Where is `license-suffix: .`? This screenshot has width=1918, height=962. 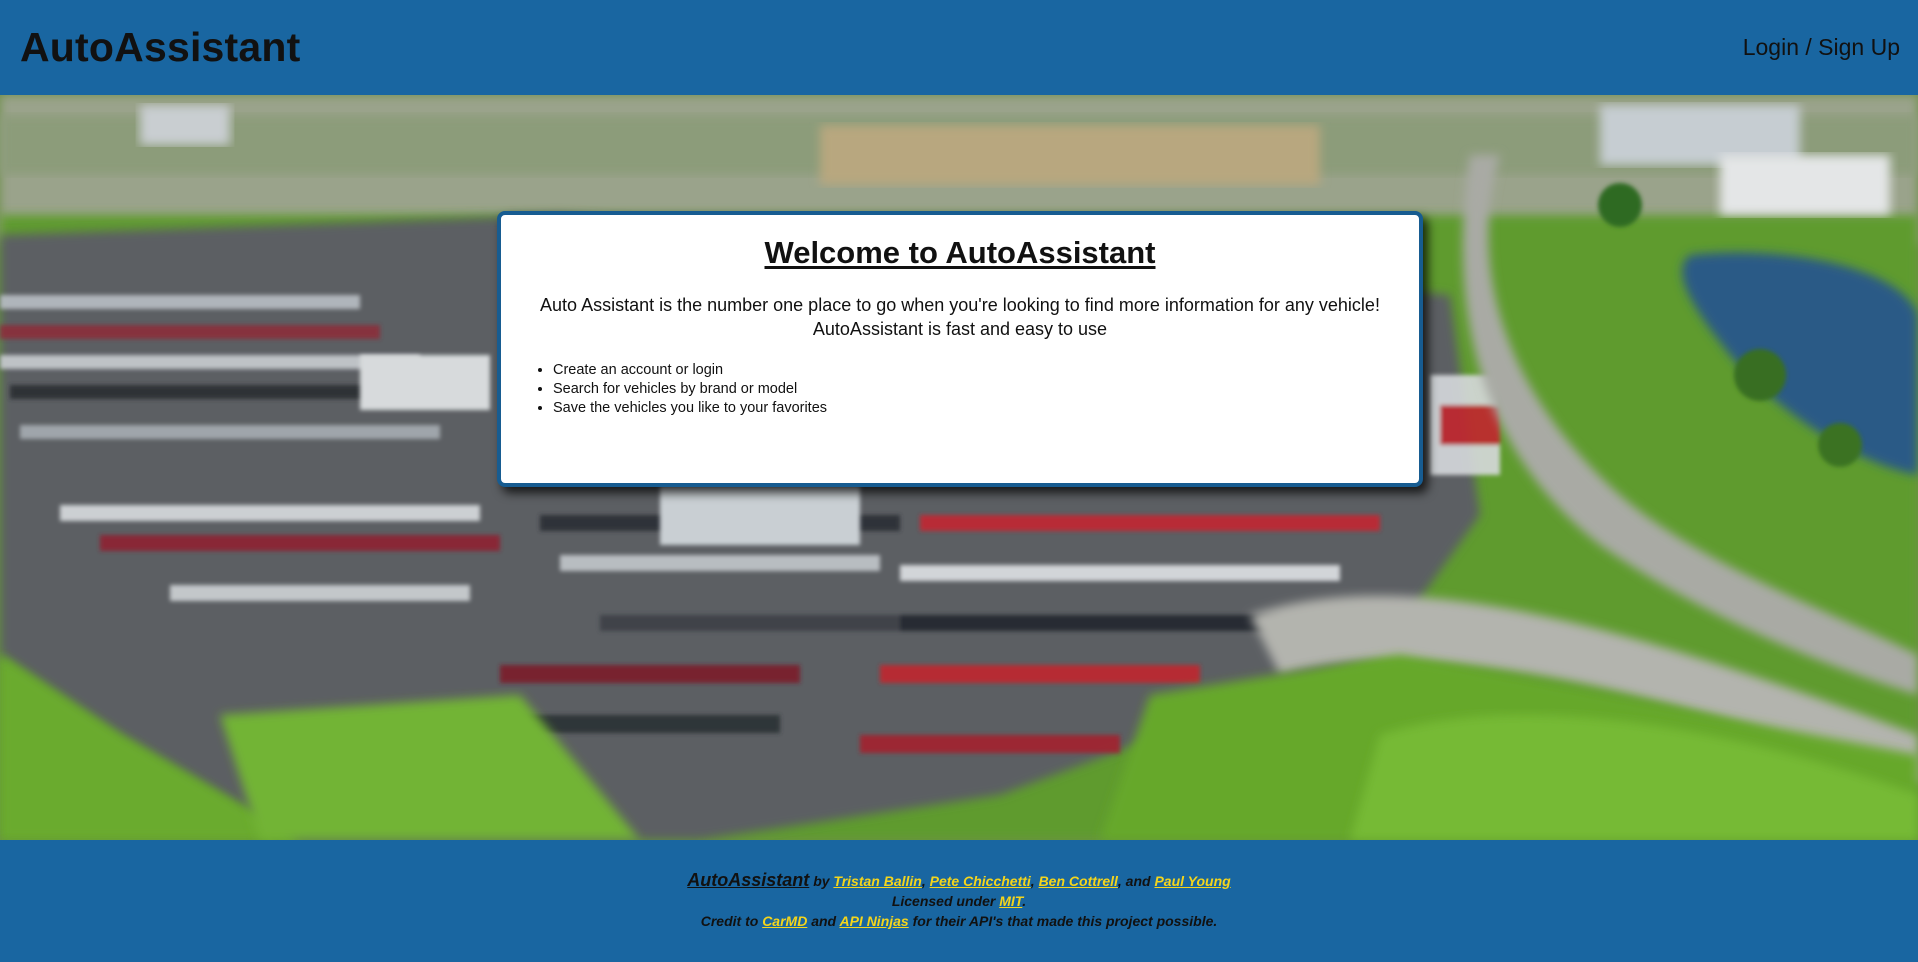
license-suffix: . is located at coordinates (1024, 901).